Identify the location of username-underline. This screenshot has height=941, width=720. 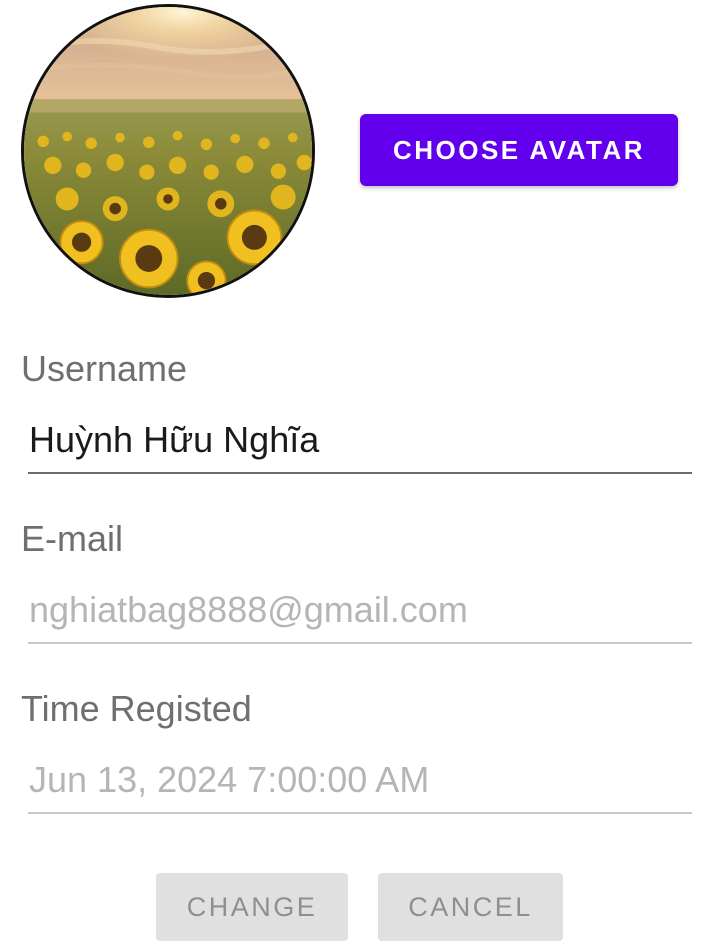
(360, 473).